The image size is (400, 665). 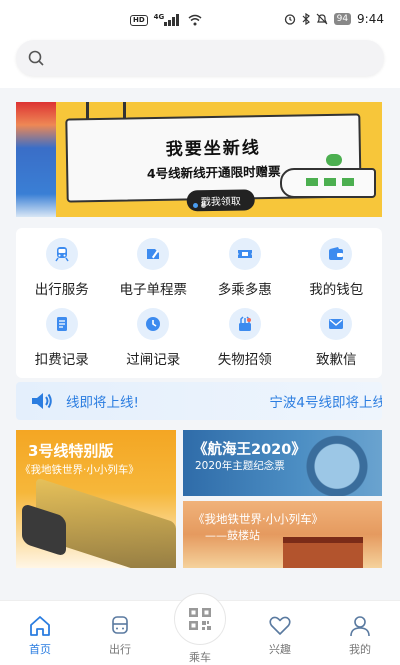 I want to click on service-lost-found: 失物招领, so click(x=245, y=339).